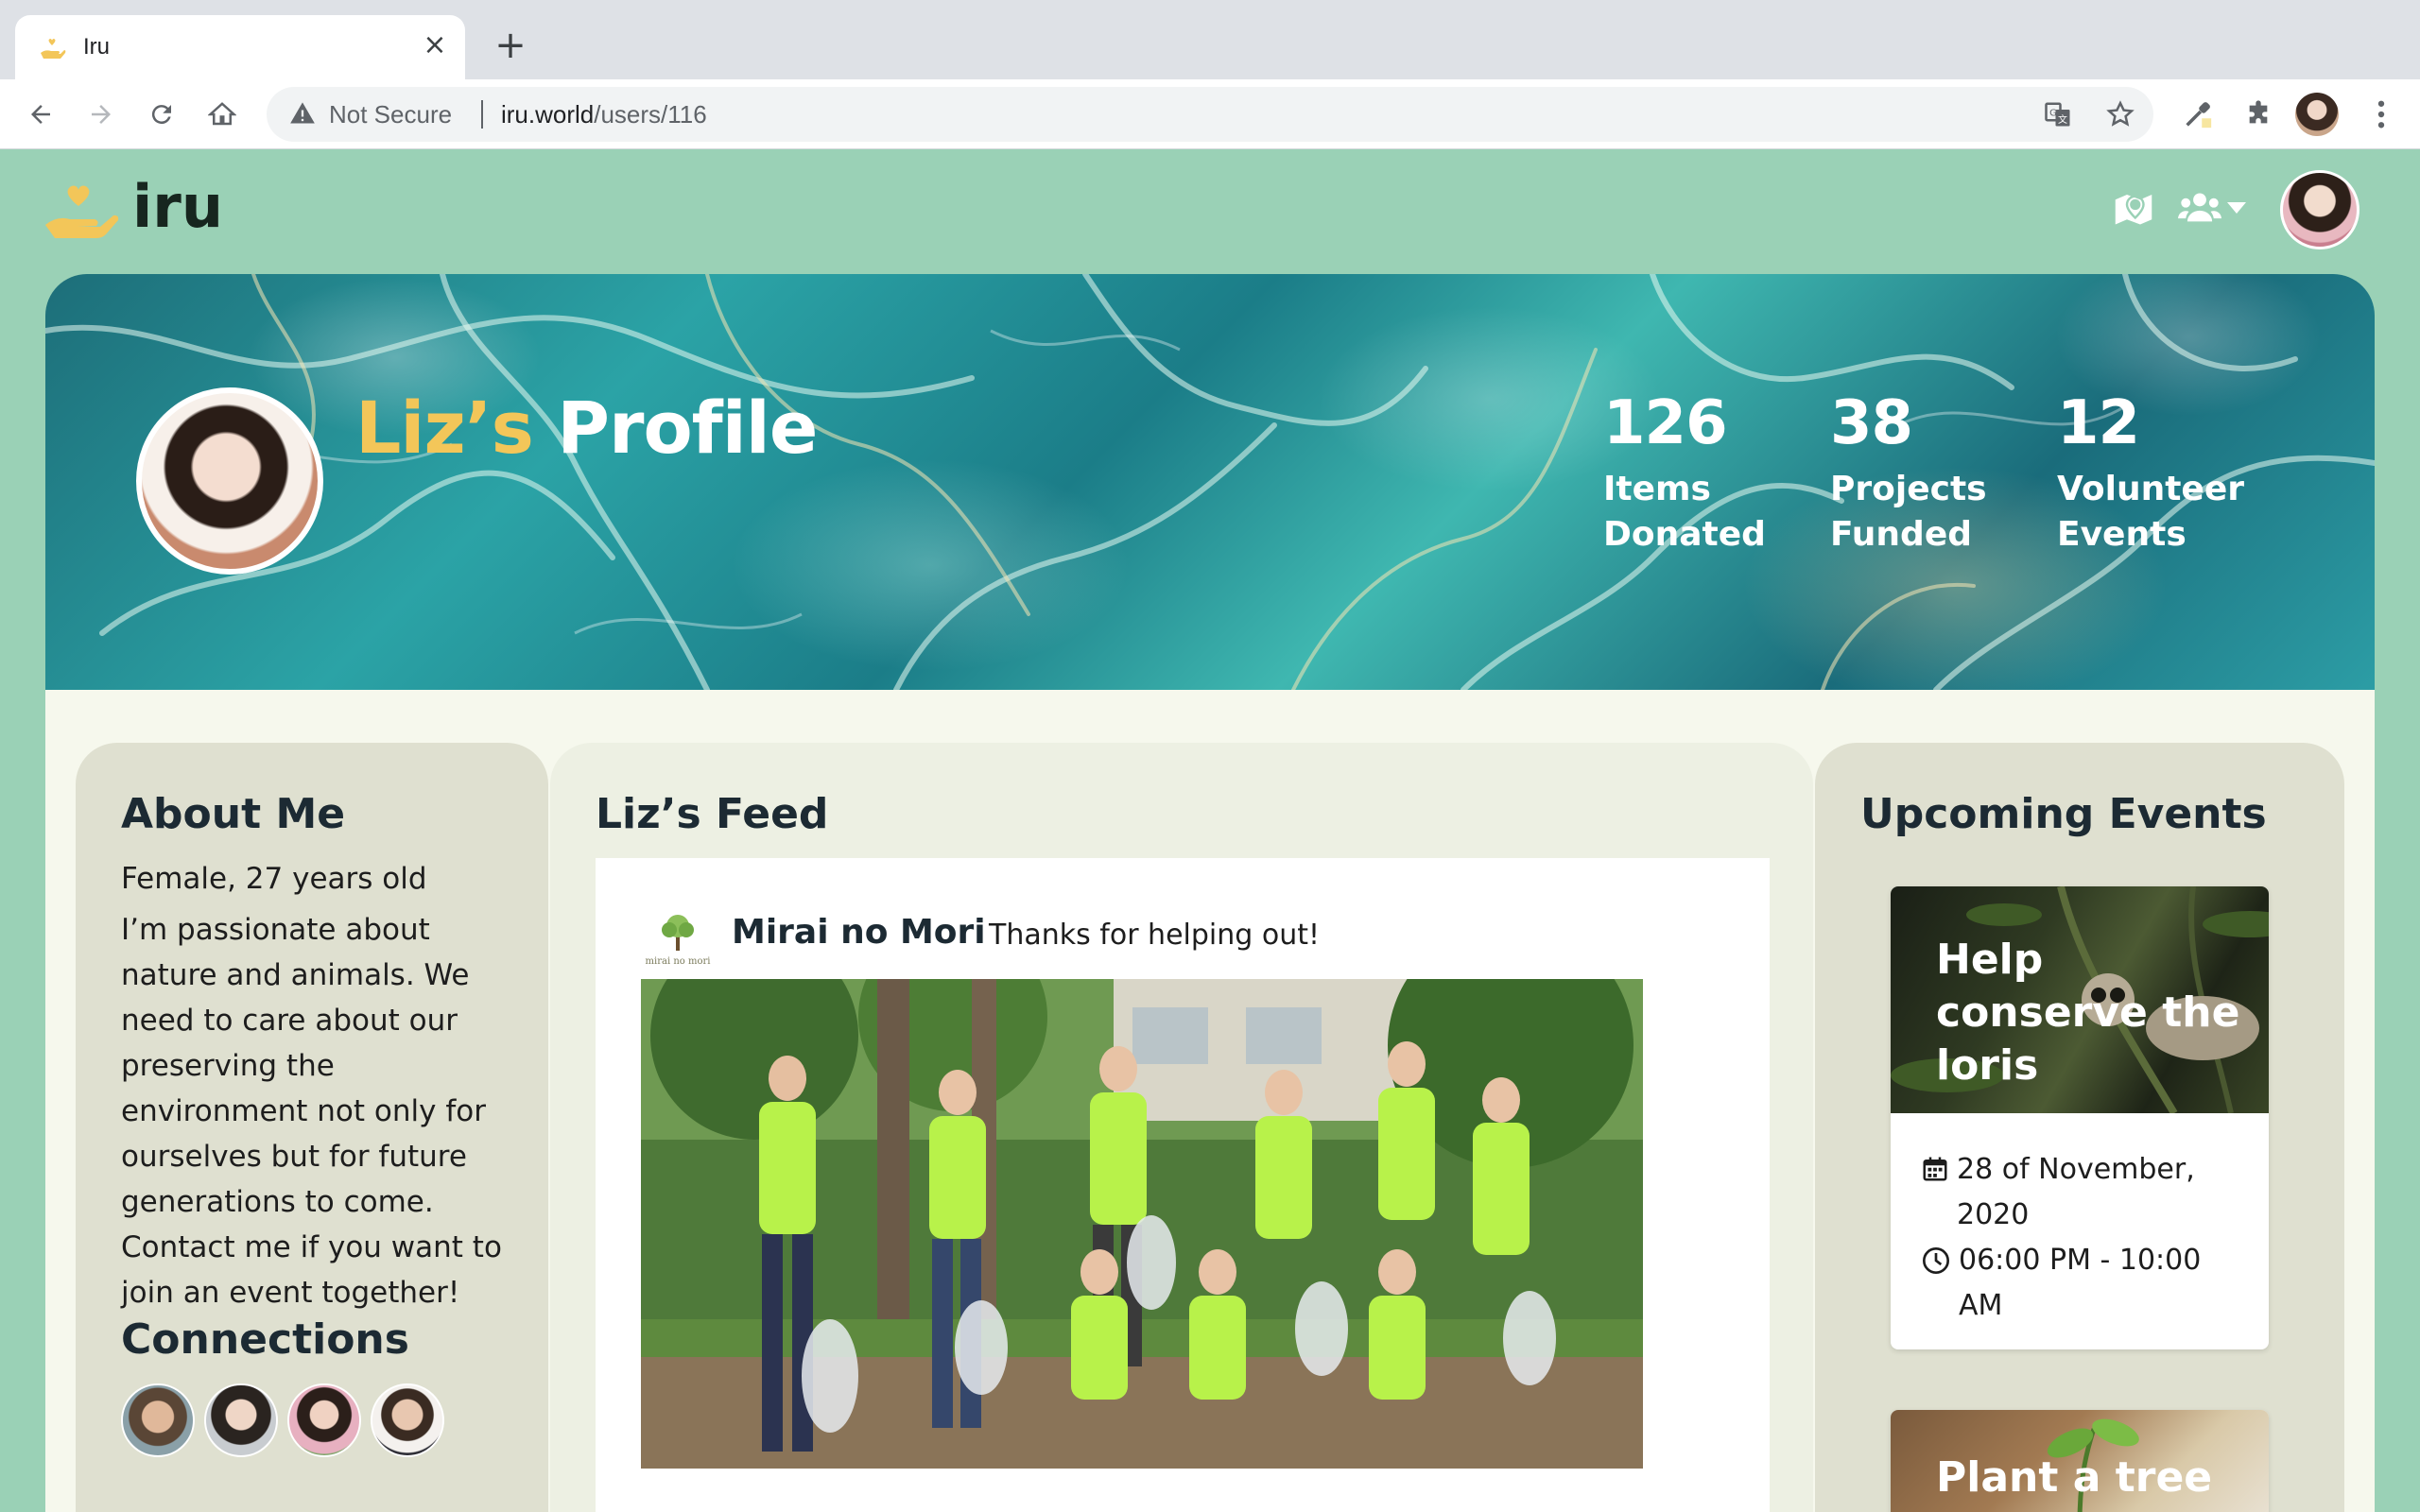 The height and width of the screenshot is (1512, 2420). What do you see at coordinates (2053, 113) in the screenshot?
I see `svg-text: G` at bounding box center [2053, 113].